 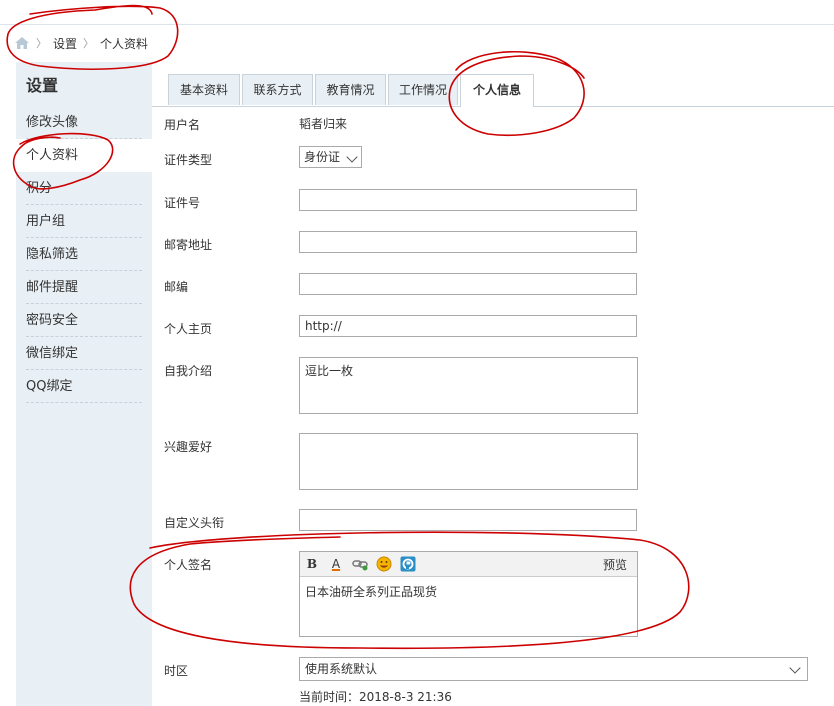 I want to click on address-label: 邮寄地址, so click(x=188, y=245).